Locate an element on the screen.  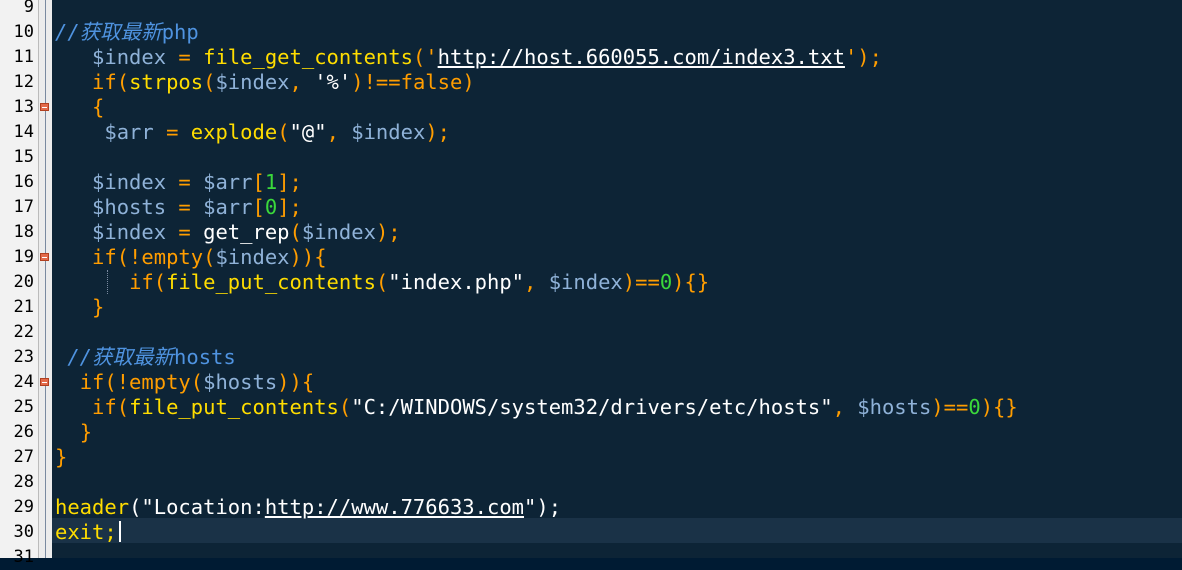
text-caret is located at coordinates (120, 531).